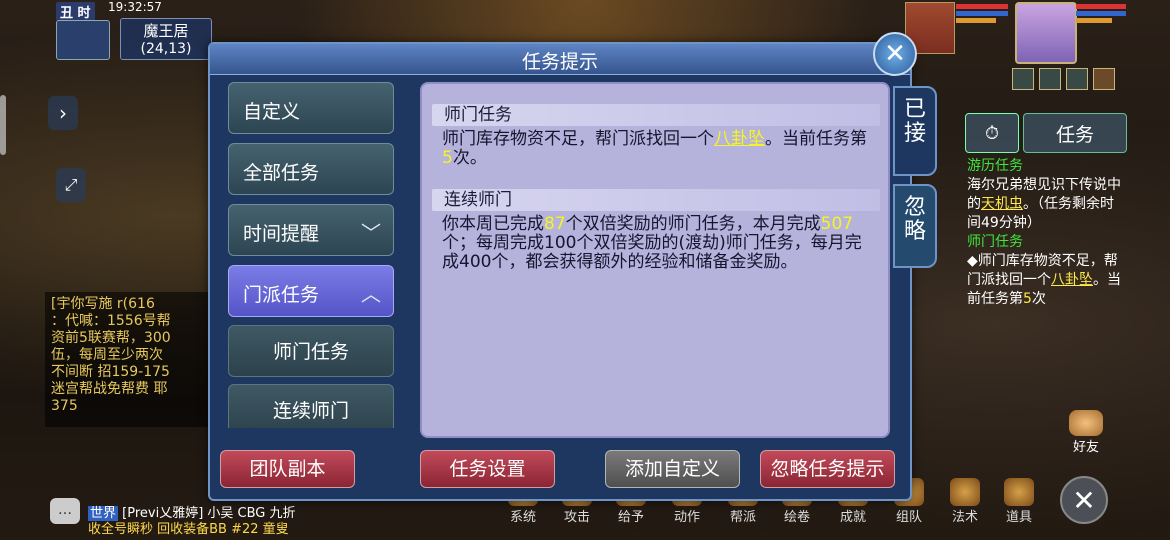 The image size is (1170, 540). What do you see at coordinates (487, 469) in the screenshot?
I see `task-settings-button: 任务设置` at bounding box center [487, 469].